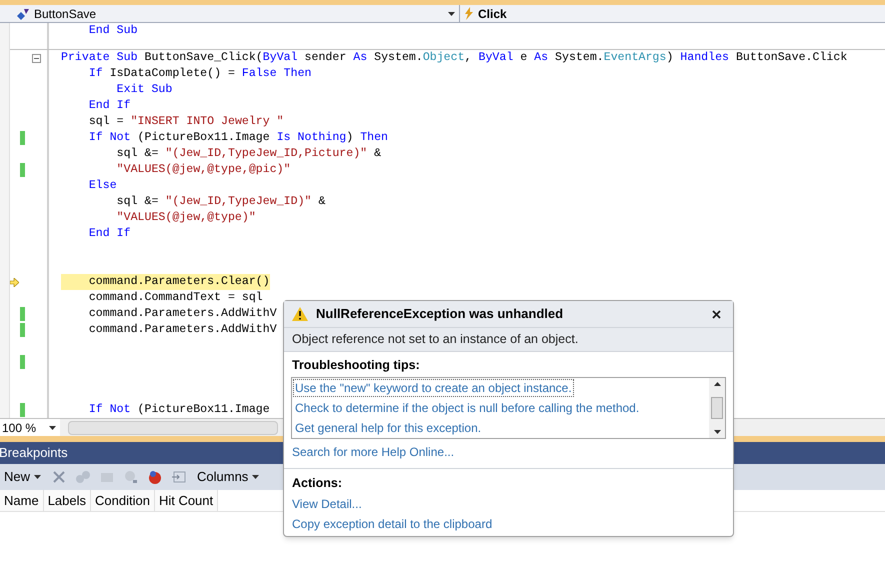 This screenshot has width=885, height=568. What do you see at coordinates (249, 154) in the screenshot?
I see `code-line: sql &= "(Jew_ID,TypeJew_ID,Picture)" &` at bounding box center [249, 154].